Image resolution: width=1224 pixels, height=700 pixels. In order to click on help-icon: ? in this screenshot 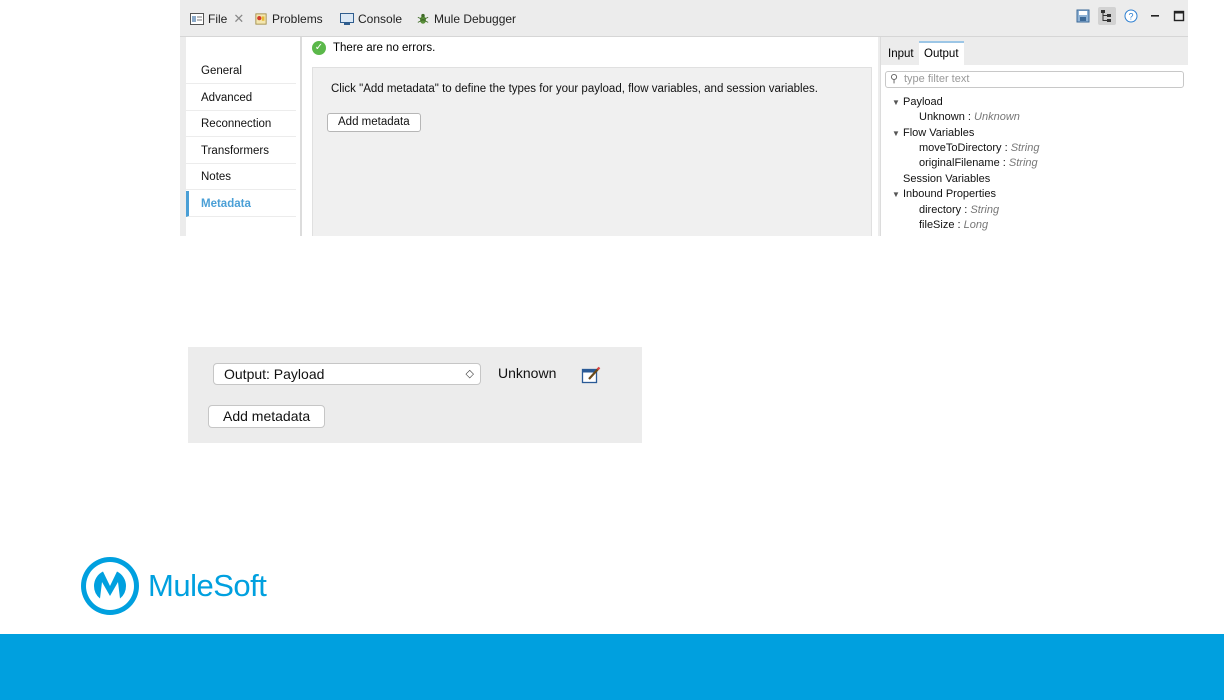, I will do `click(1131, 16)`.